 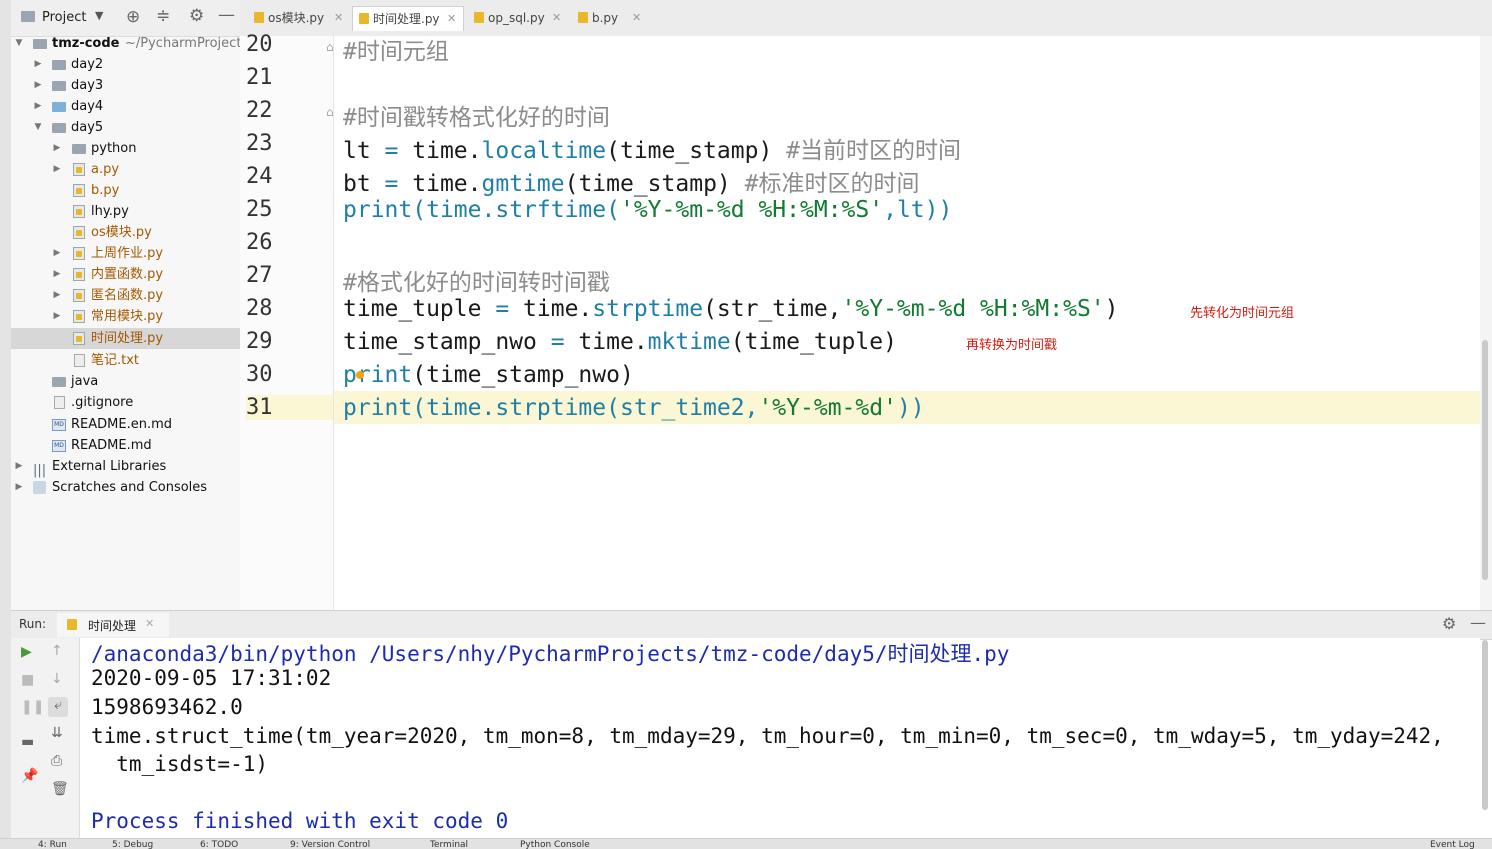 I want to click on code-line-29: time_stamp_nwo = time.mktime(time_tuple), so click(x=620, y=342).